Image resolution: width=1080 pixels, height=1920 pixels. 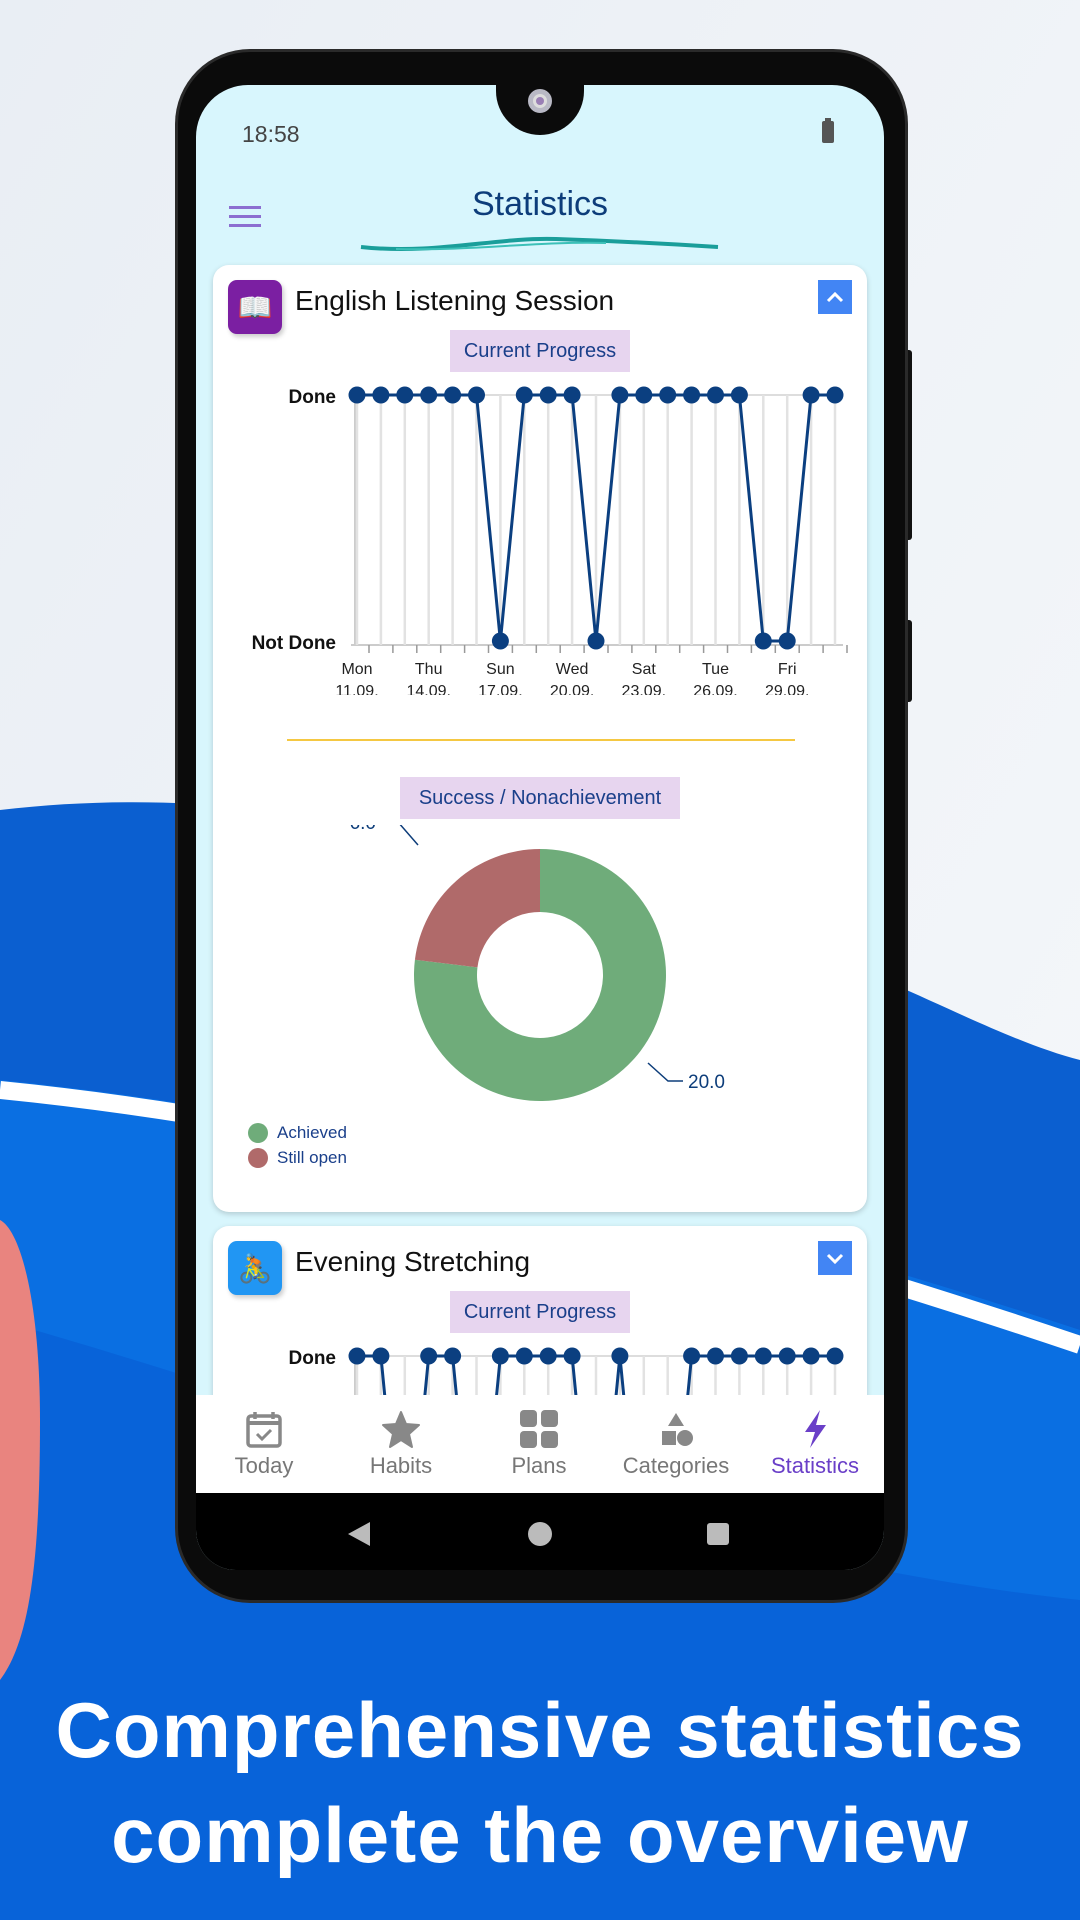 What do you see at coordinates (255, 1268) in the screenshot?
I see `cyclist-icon: 🚴` at bounding box center [255, 1268].